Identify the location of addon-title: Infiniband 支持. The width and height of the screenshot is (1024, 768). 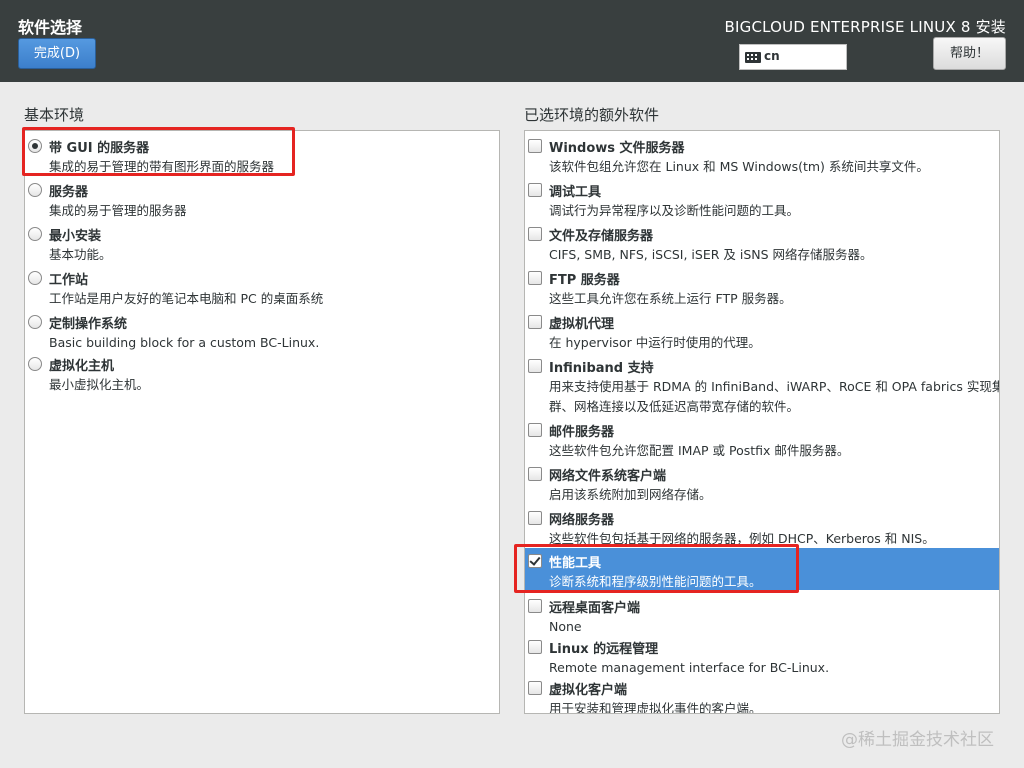
(601, 368).